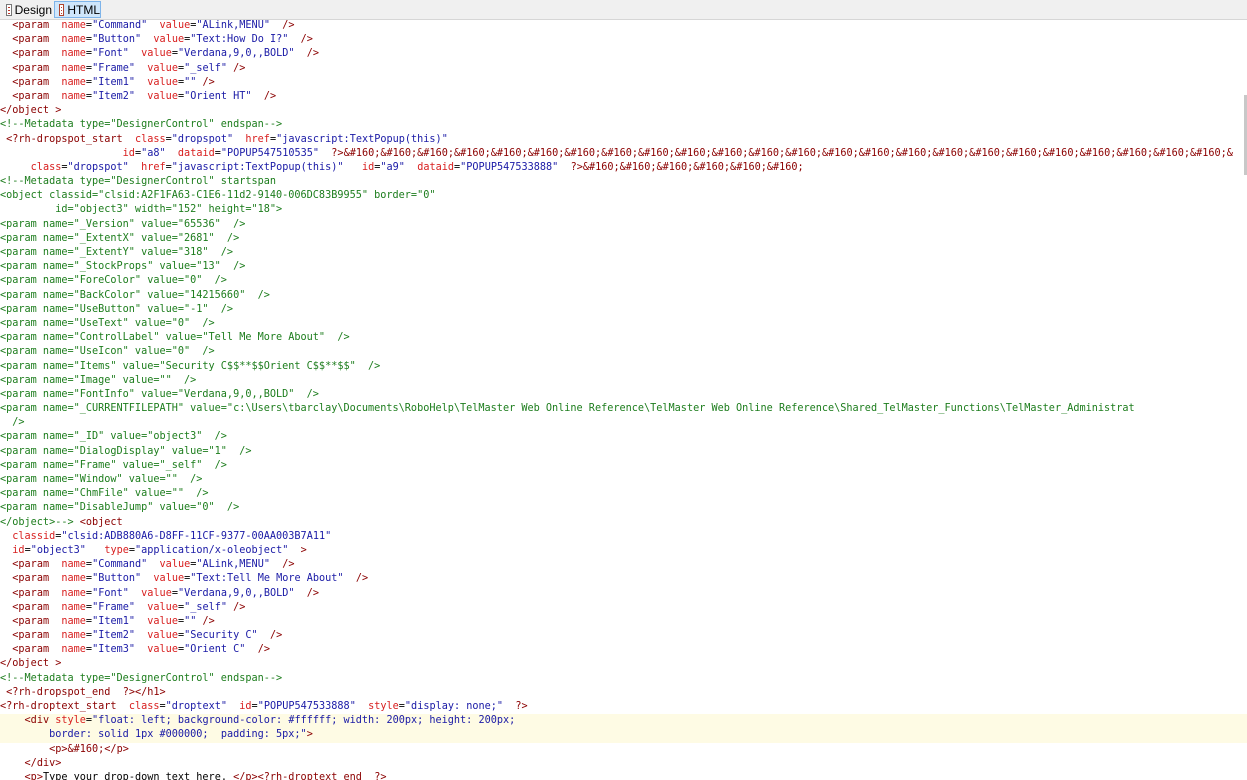 The image size is (1247, 780). What do you see at coordinates (623, 693) in the screenshot?
I see `code-line: <?rh-dropspot_end ?></h1>` at bounding box center [623, 693].